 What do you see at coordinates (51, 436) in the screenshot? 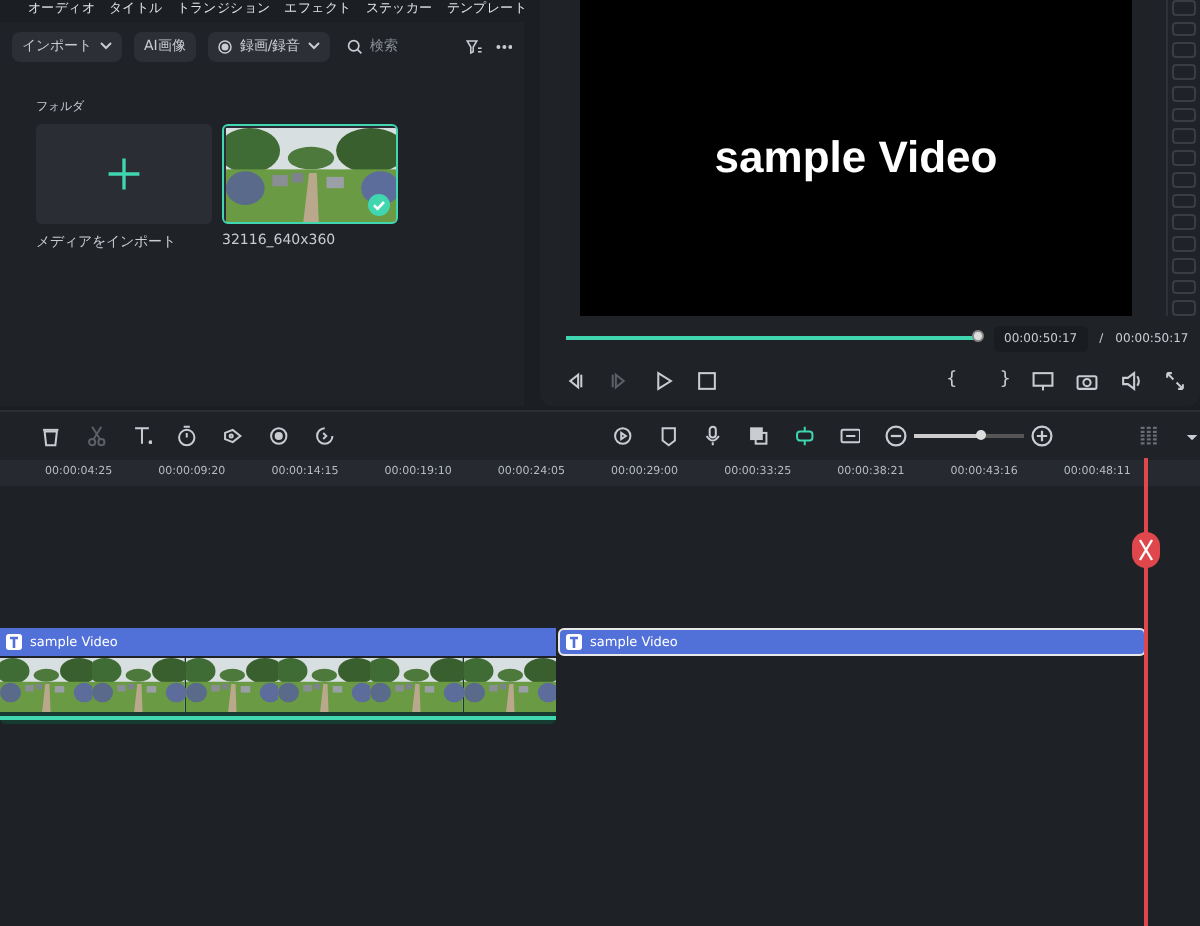
I see `delete-icon` at bounding box center [51, 436].